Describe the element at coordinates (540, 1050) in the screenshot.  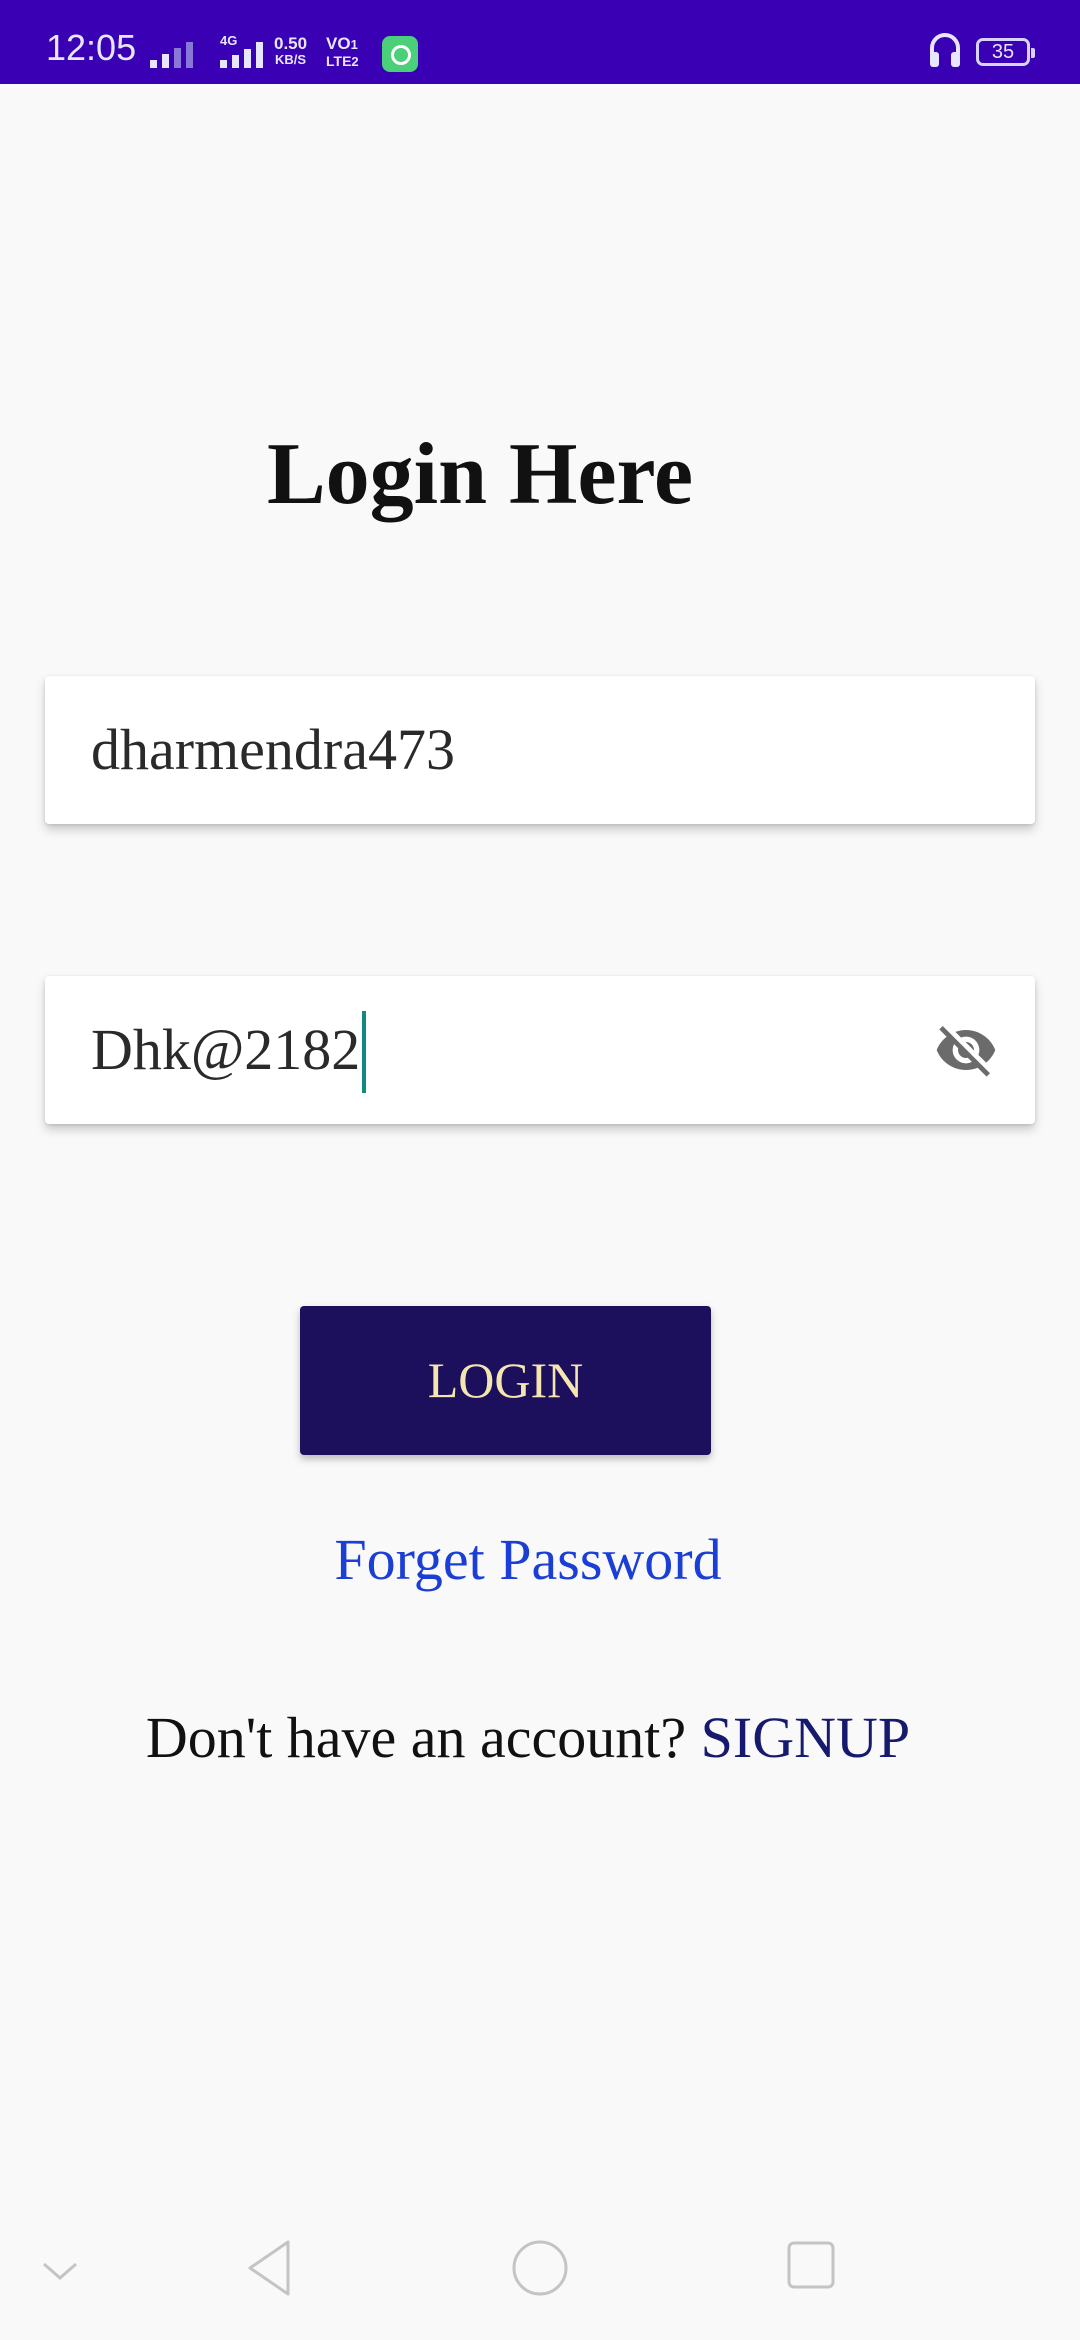
I see `password-field: Dhk@2182` at that location.